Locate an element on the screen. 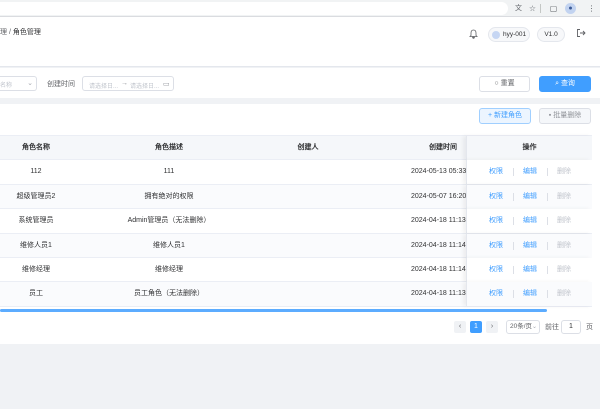 This screenshot has height=409, width=600. toolbar-divider is located at coordinates (540, 8).